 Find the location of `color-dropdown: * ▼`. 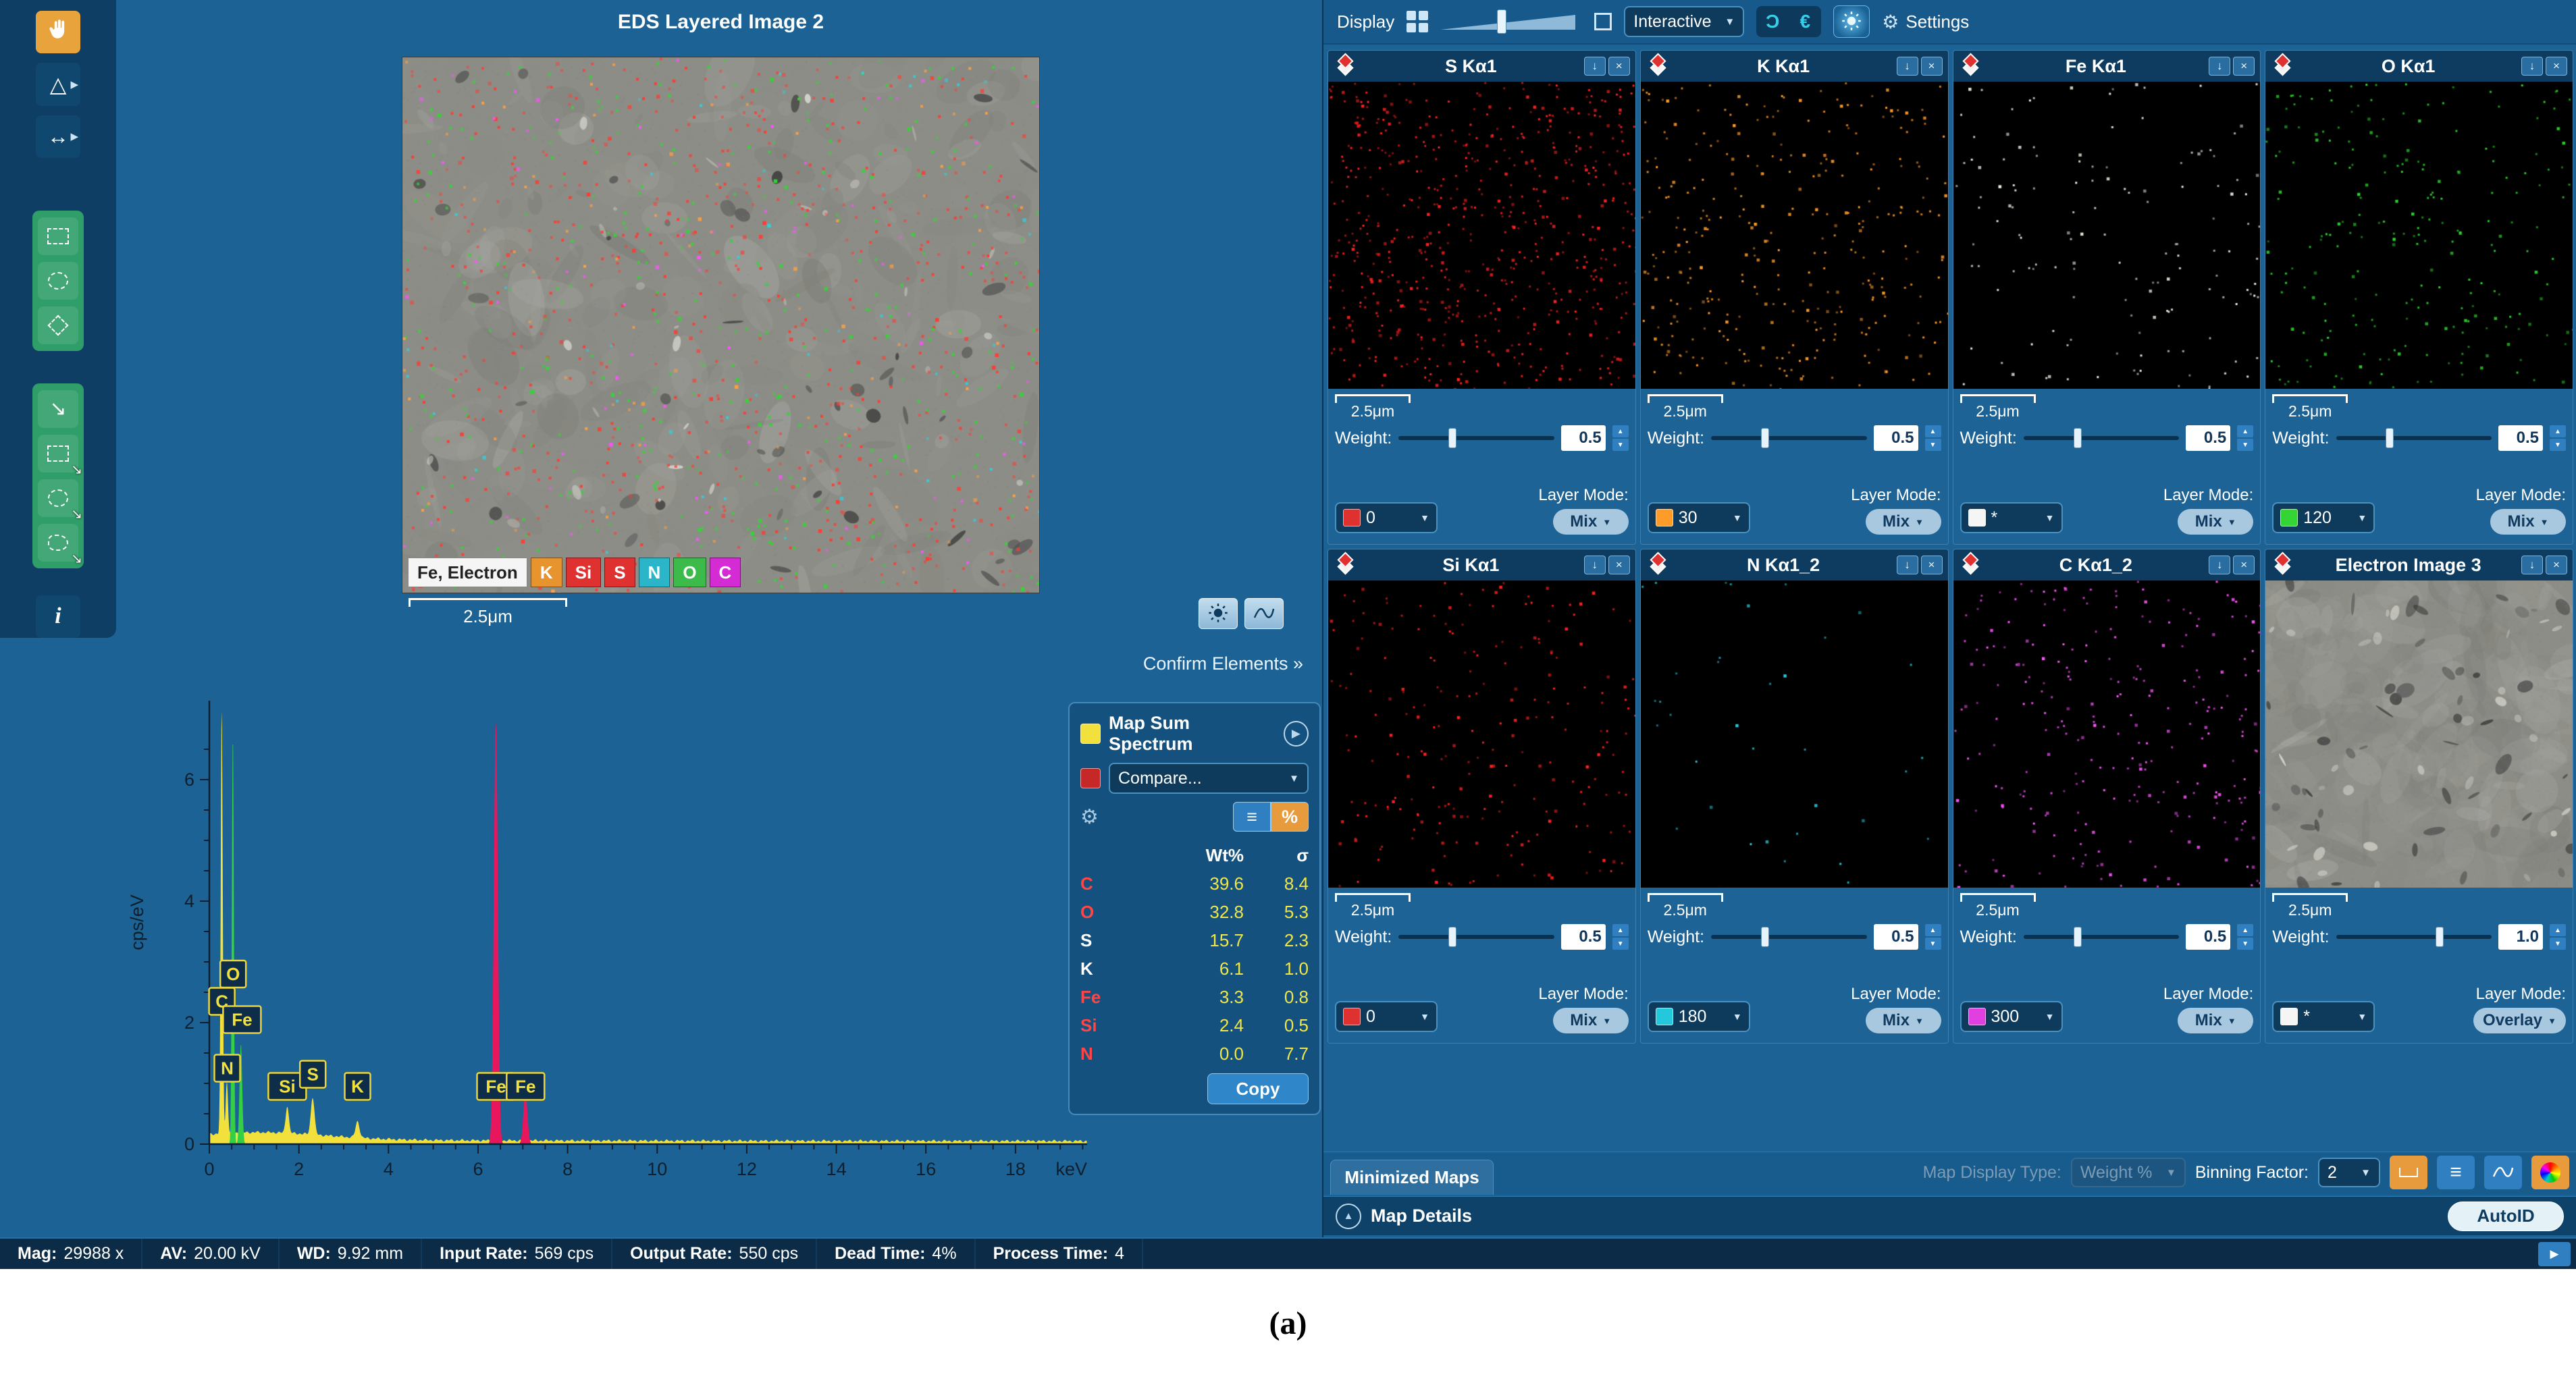

color-dropdown: * ▼ is located at coordinates (2012, 517).